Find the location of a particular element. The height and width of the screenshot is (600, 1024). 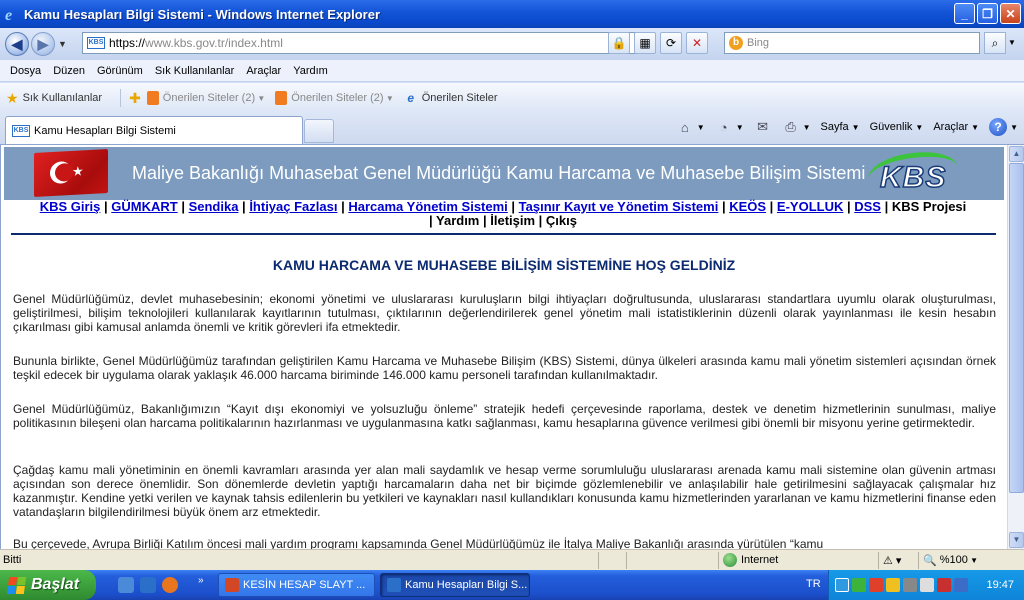

alert-icon is located at coordinates (944, 585).